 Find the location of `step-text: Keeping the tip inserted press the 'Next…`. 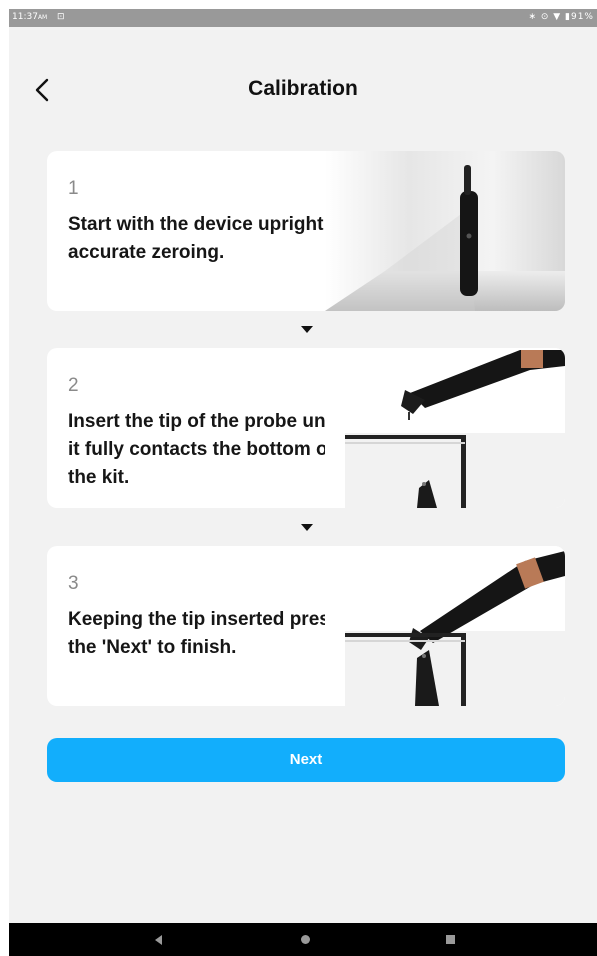

step-text: Keeping the tip inserted press the 'Next… is located at coordinates (204, 633).